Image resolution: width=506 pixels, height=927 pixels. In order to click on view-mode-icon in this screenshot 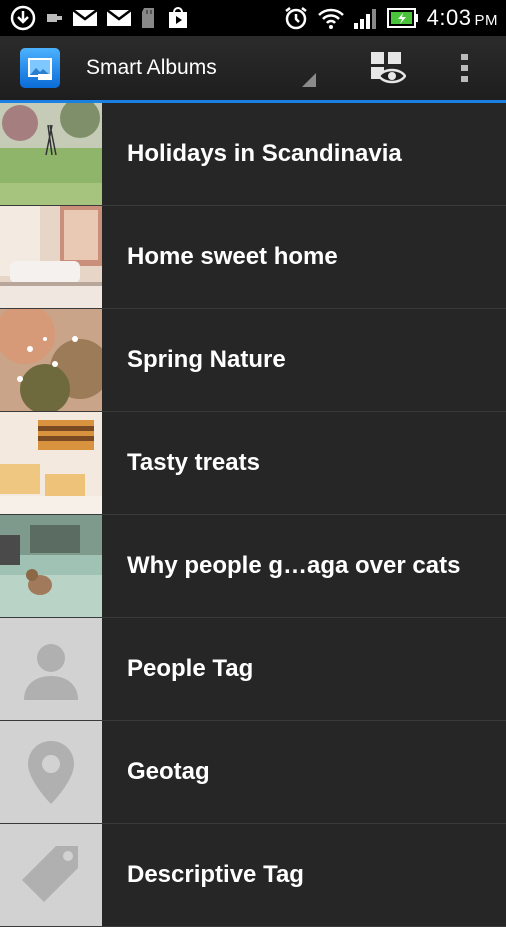, I will do `click(388, 70)`.